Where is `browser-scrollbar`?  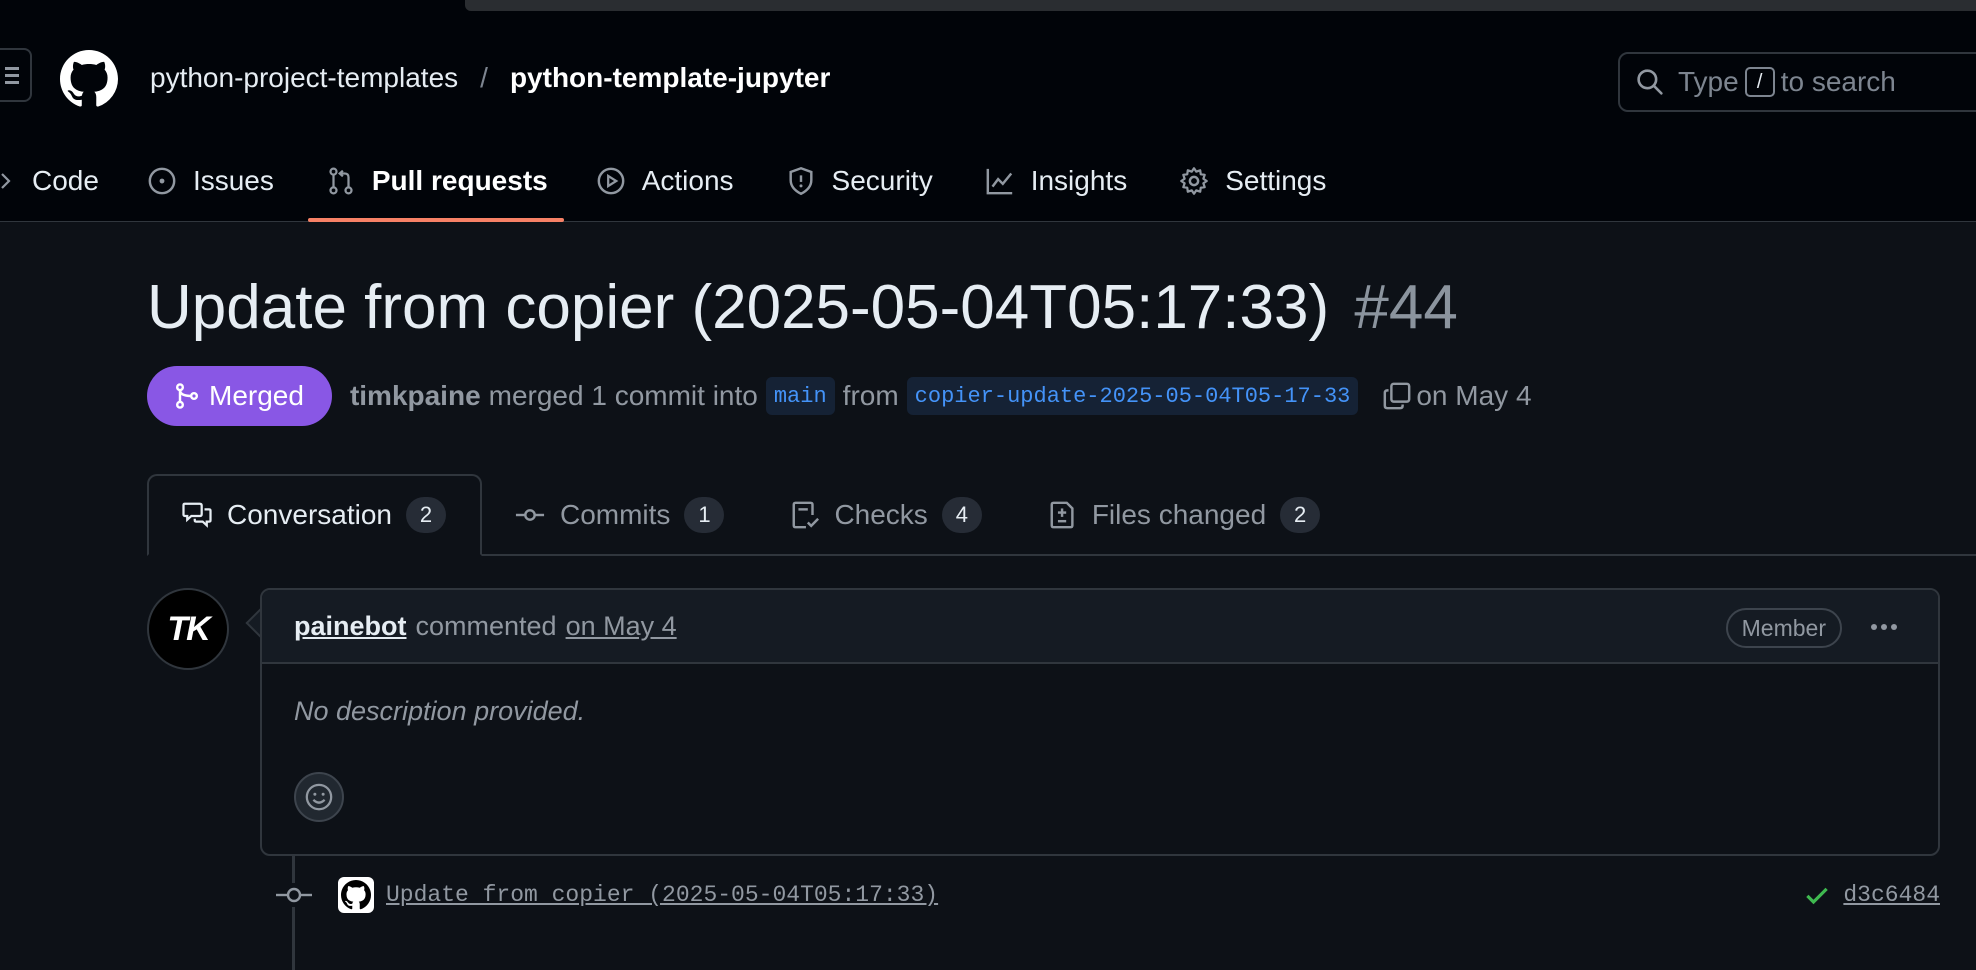
browser-scrollbar is located at coordinates (1220, 5).